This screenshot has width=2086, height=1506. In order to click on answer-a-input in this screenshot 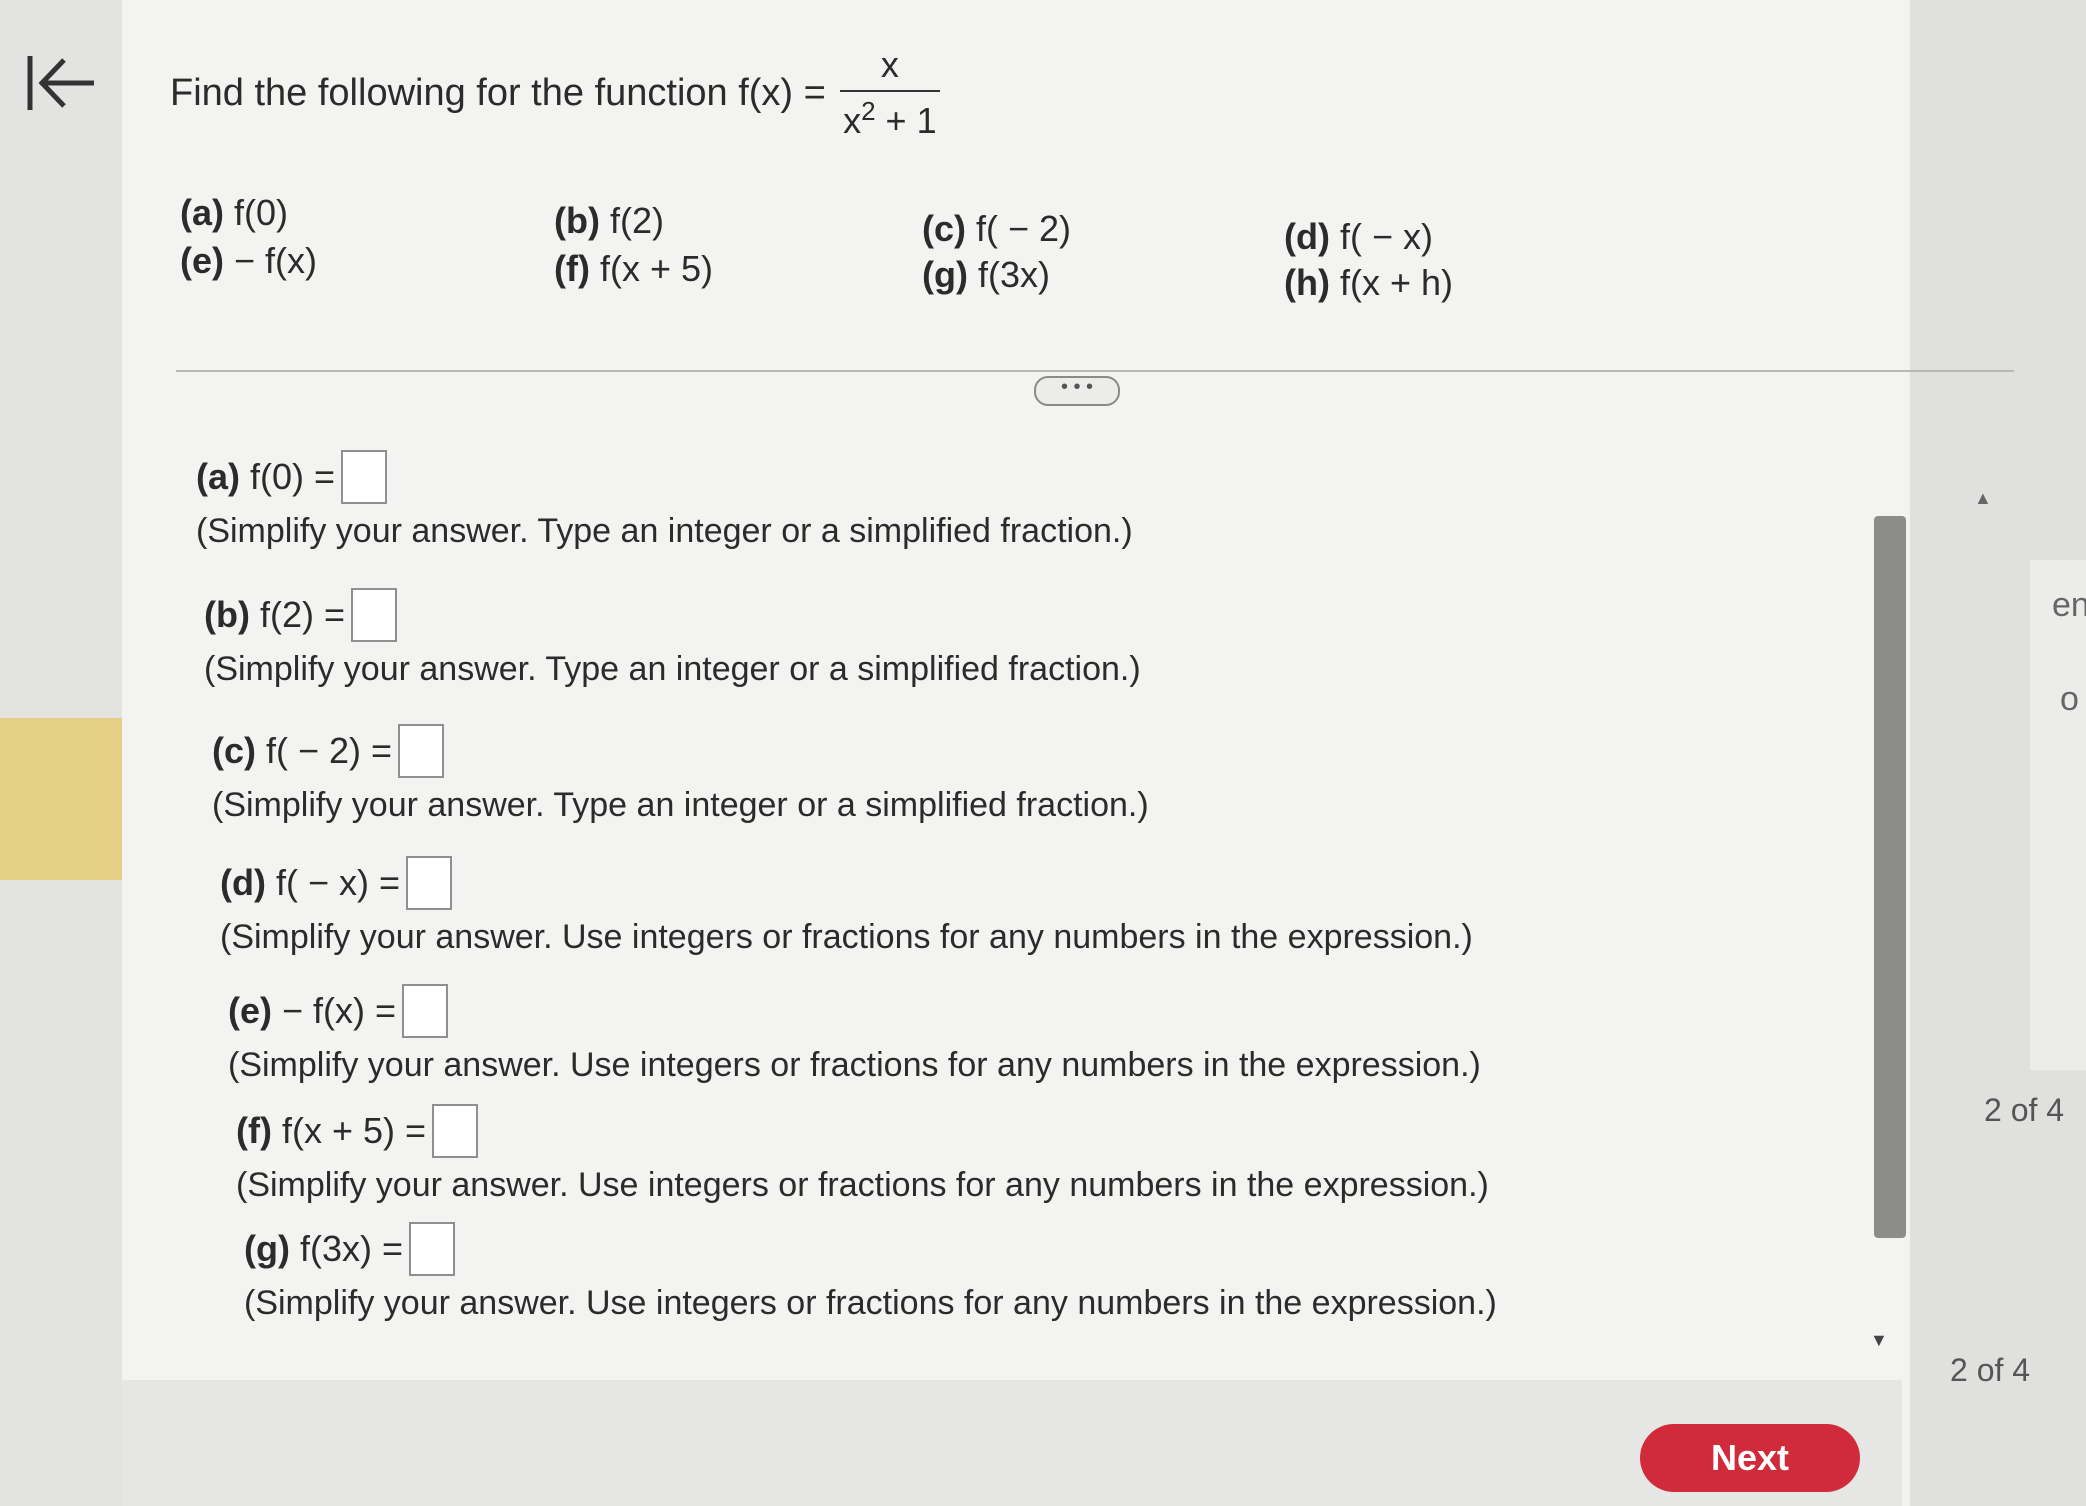, I will do `click(364, 477)`.